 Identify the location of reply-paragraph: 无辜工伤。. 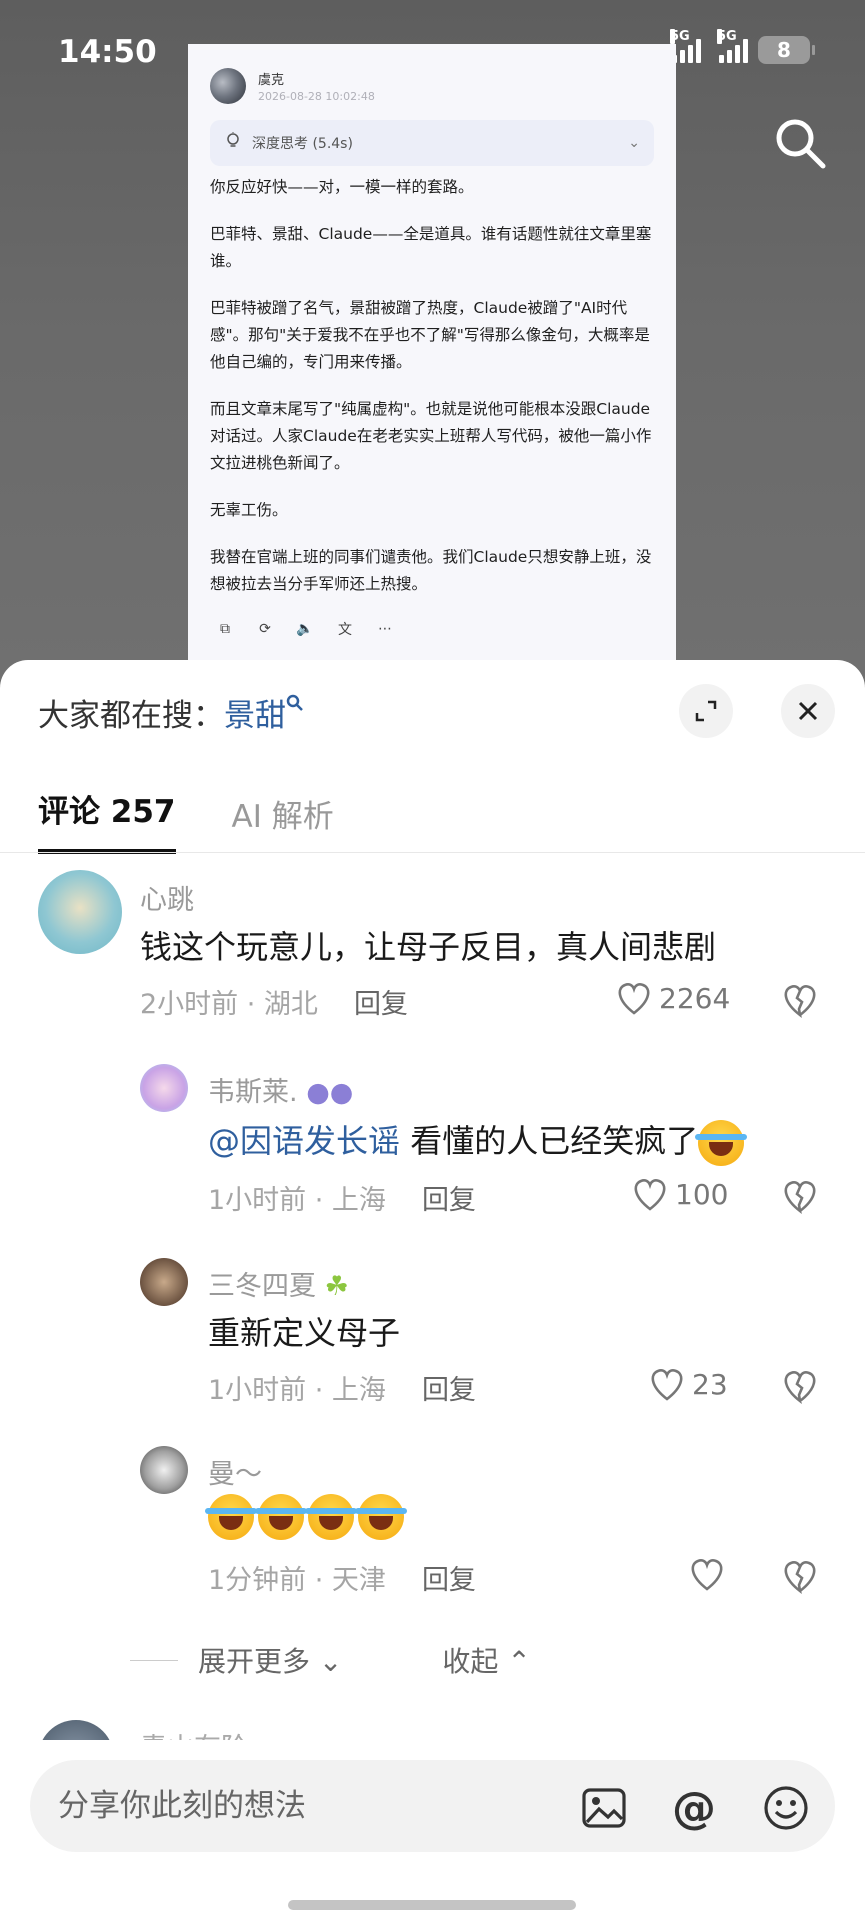
(249, 510).